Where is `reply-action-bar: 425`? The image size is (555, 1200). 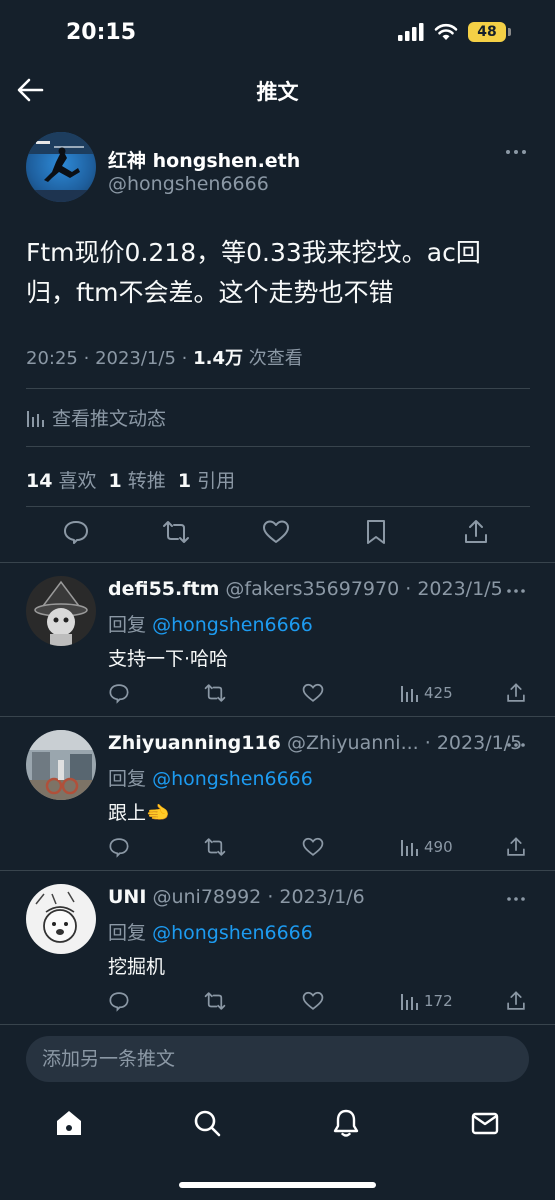
reply-action-bar: 425 is located at coordinates (277, 694).